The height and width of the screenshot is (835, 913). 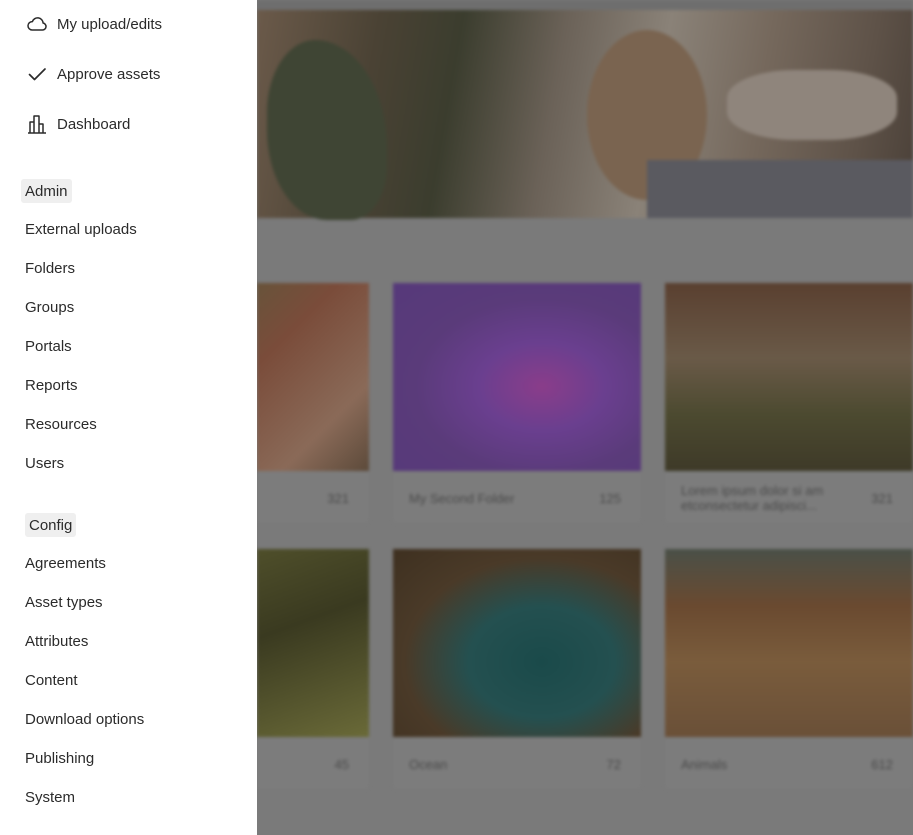 What do you see at coordinates (50, 269) in the screenshot?
I see `admin-link-folders: Folders` at bounding box center [50, 269].